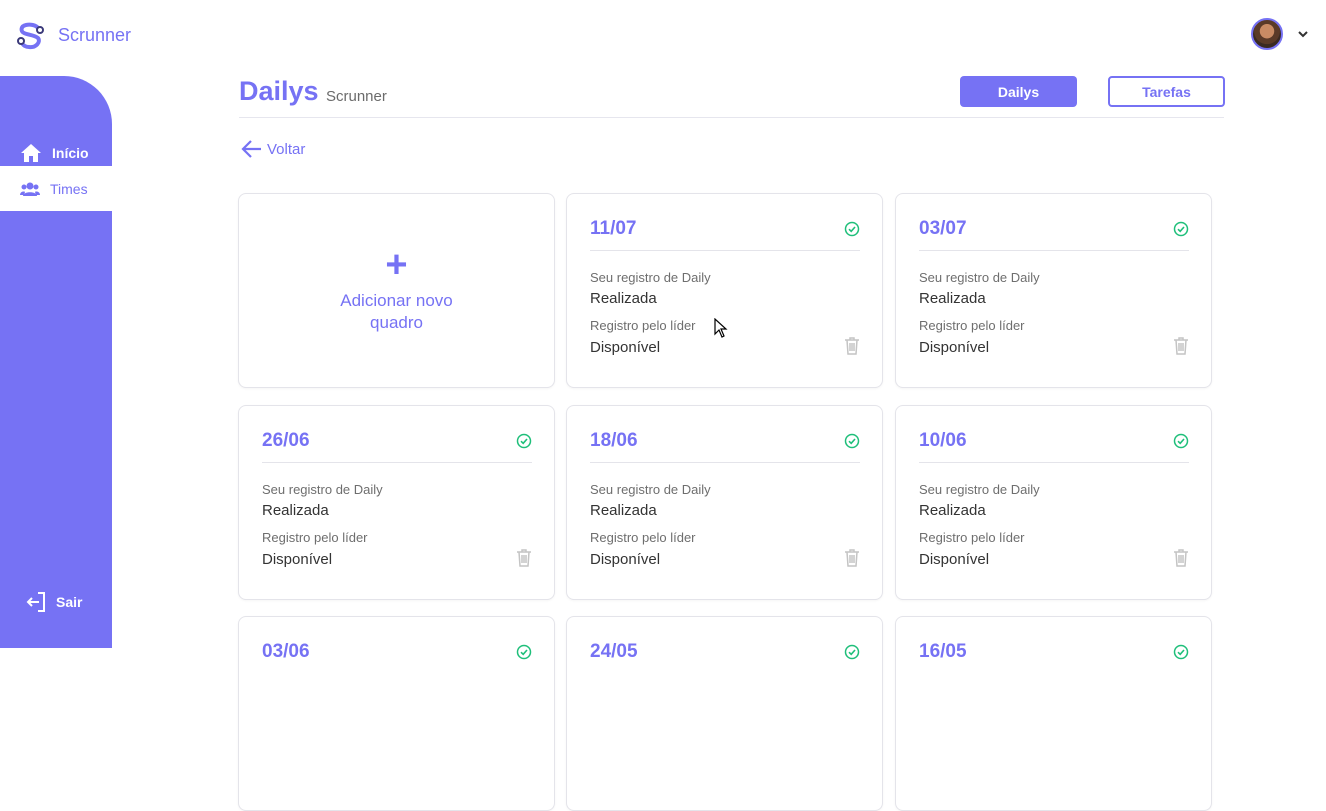  What do you see at coordinates (279, 91) in the screenshot?
I see `page-title: Dailys` at bounding box center [279, 91].